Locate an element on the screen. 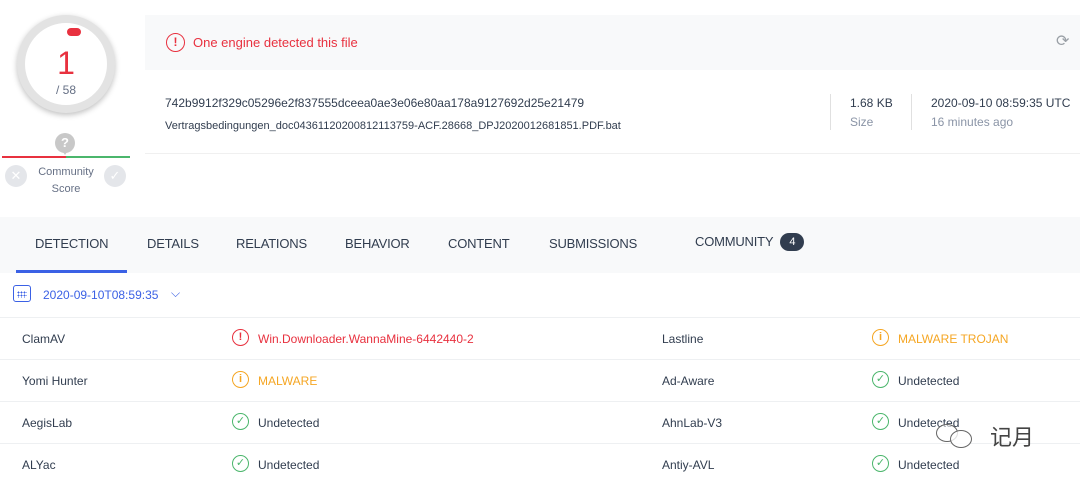 The height and width of the screenshot is (481, 1080). community-score-label: Community Score is located at coordinates (66, 180).